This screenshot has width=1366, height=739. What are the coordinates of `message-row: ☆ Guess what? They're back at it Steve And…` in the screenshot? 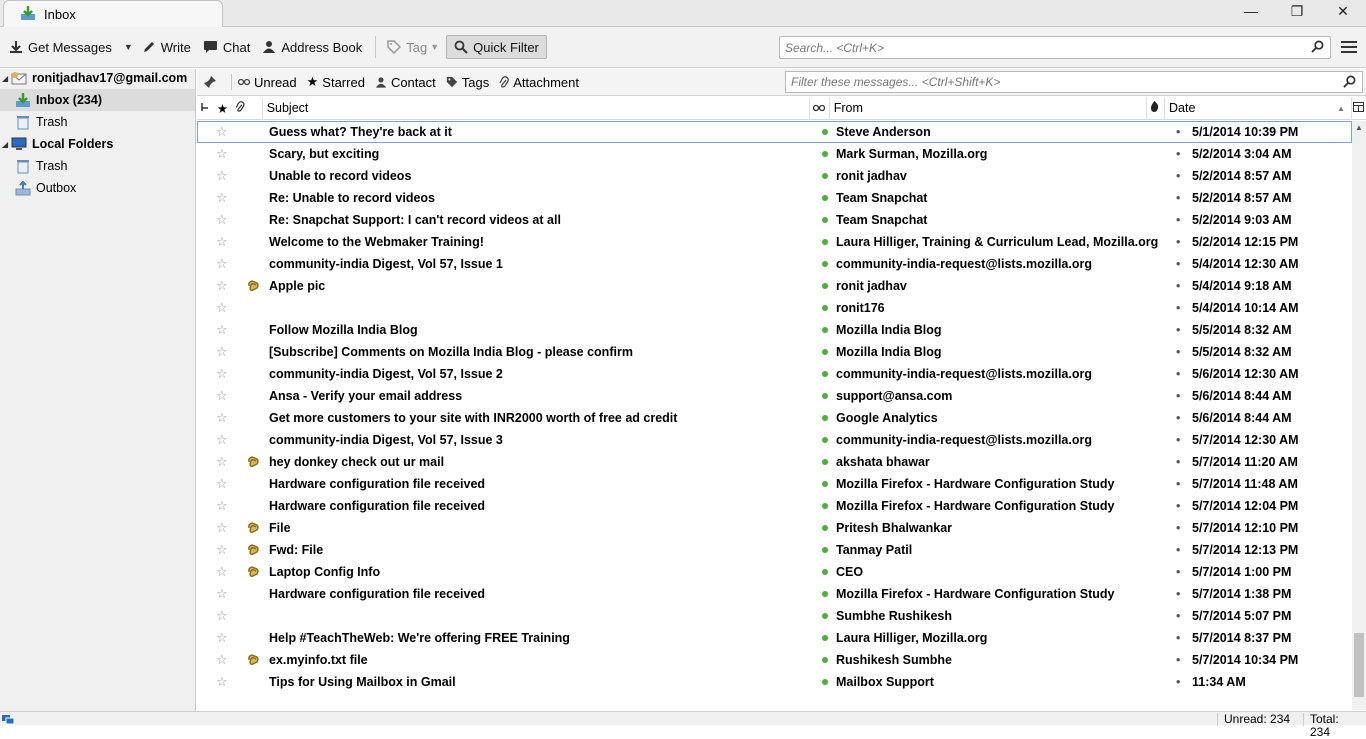 It's located at (774, 132).